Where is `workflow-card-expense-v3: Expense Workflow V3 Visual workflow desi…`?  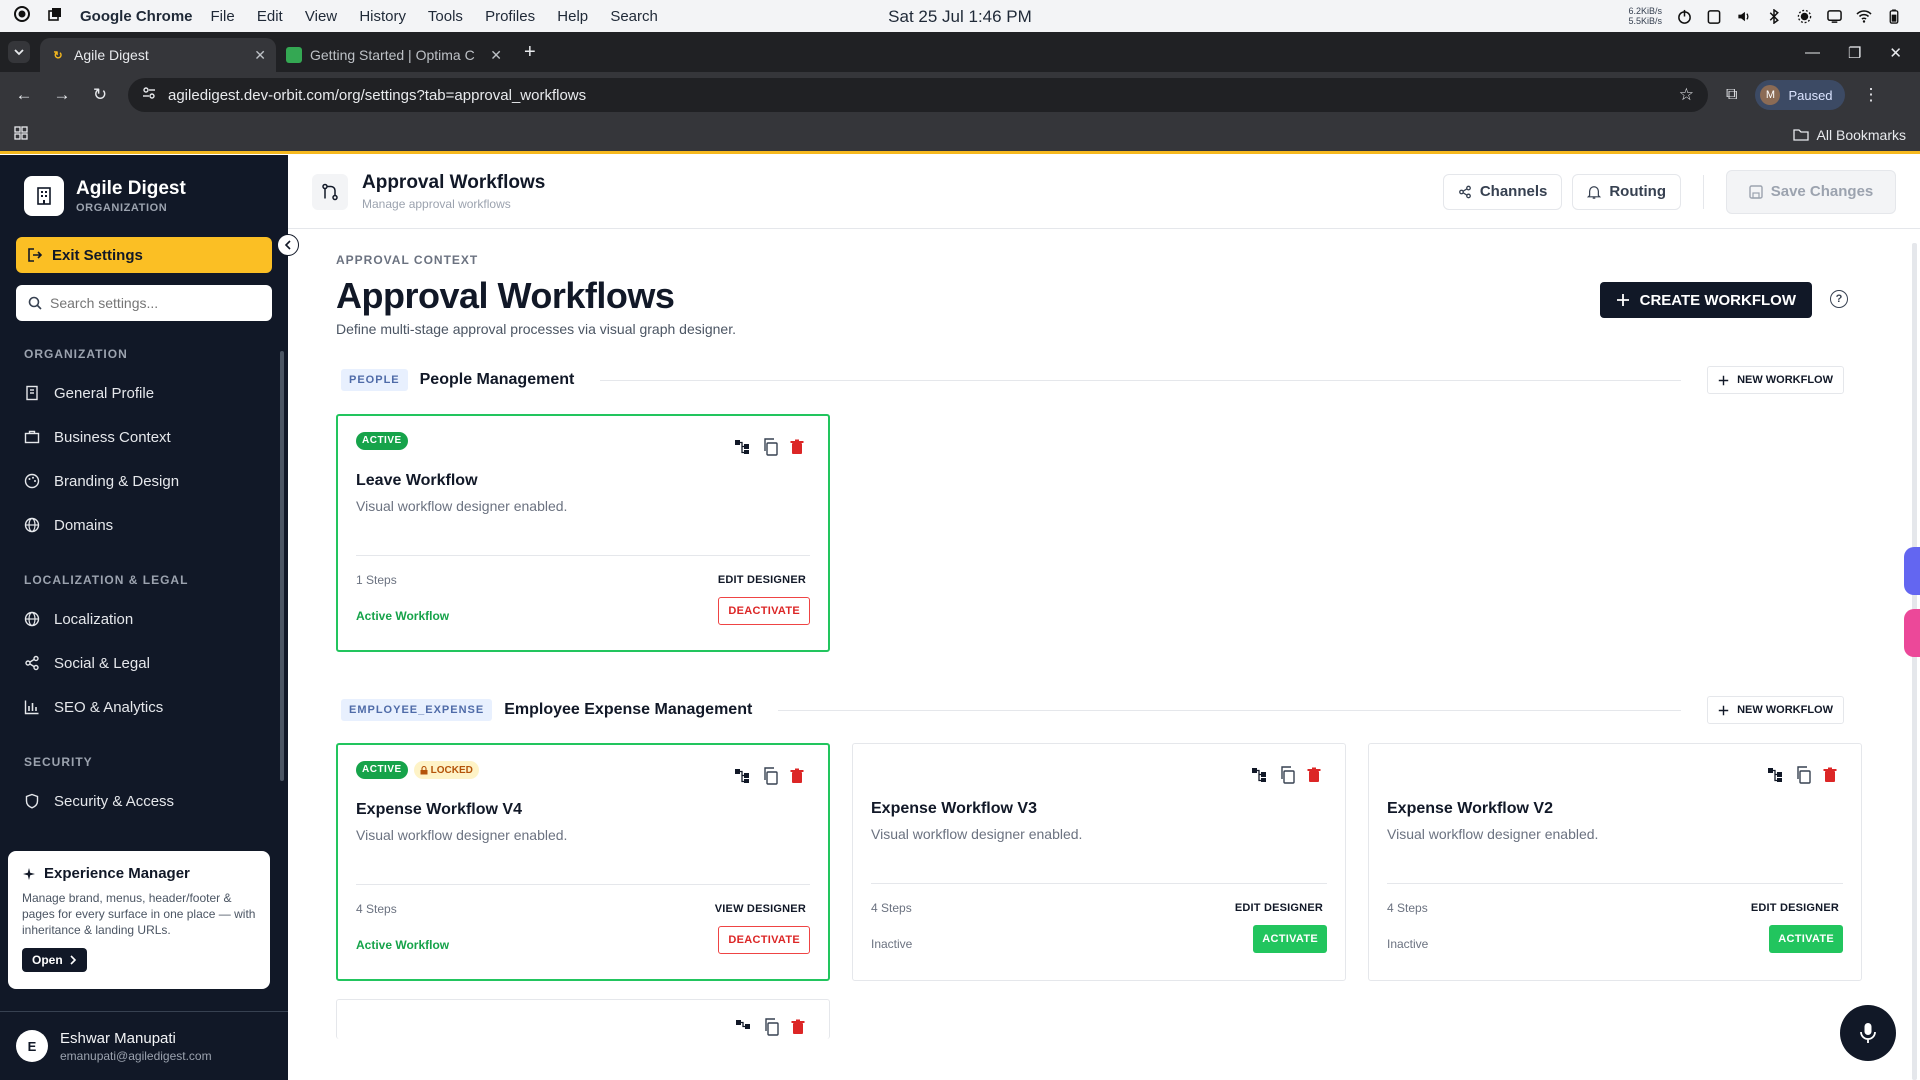 workflow-card-expense-v3: Expense Workflow V3 Visual workflow desi… is located at coordinates (1099, 862).